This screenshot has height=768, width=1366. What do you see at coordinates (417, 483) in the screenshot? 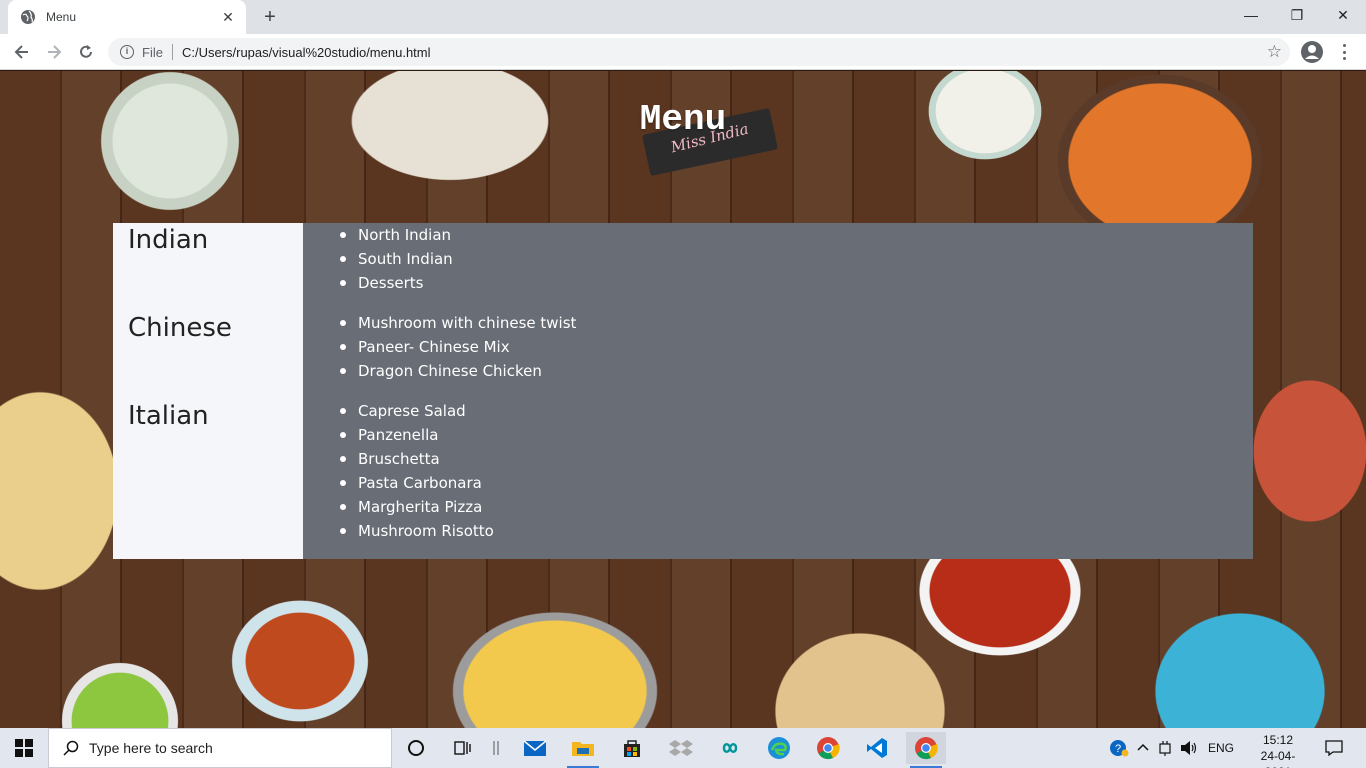
I see `list-item: Pasta Carbonara` at bounding box center [417, 483].